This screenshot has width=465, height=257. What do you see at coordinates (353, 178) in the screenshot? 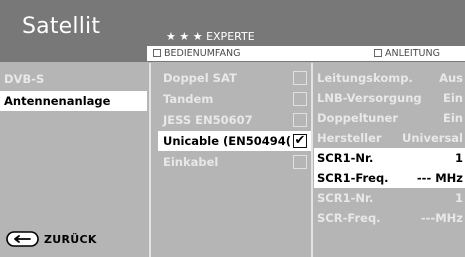
I see `setting-label: SCR1-Freq.` at bounding box center [353, 178].